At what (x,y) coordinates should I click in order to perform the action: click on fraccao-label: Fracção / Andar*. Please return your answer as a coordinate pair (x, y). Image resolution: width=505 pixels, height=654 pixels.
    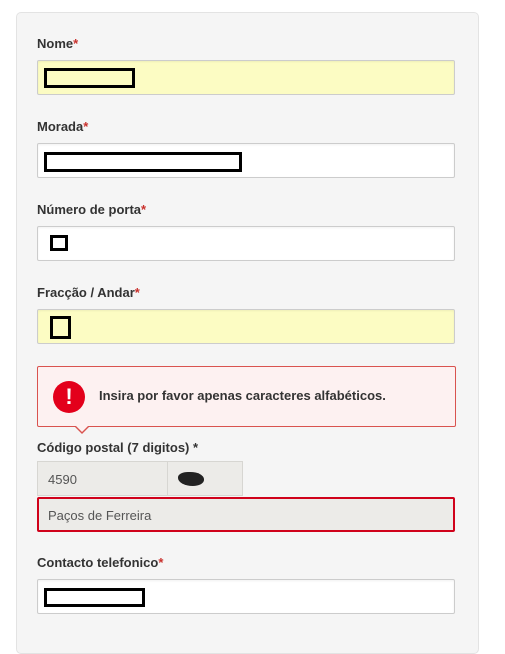
    Looking at the image, I should click on (88, 292).